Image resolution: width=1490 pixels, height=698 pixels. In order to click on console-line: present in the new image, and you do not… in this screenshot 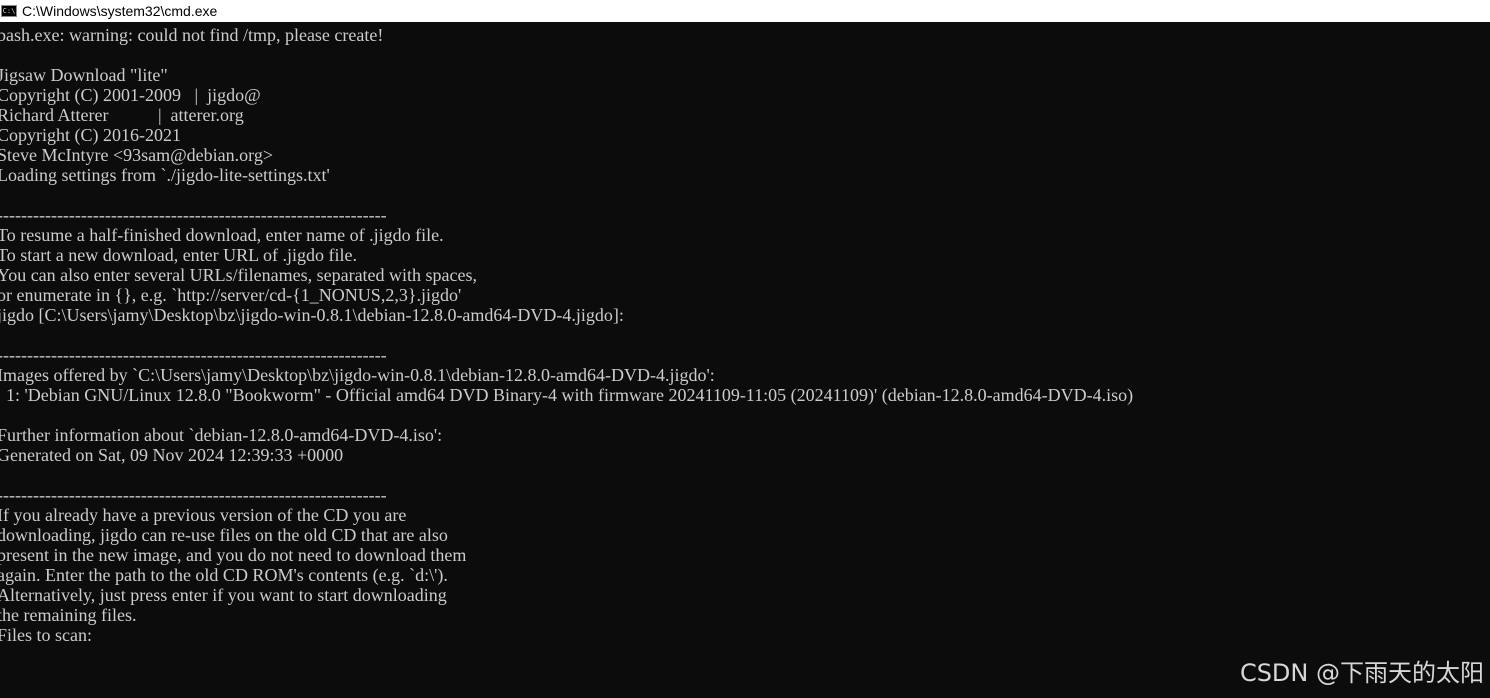, I will do `click(233, 555)`.